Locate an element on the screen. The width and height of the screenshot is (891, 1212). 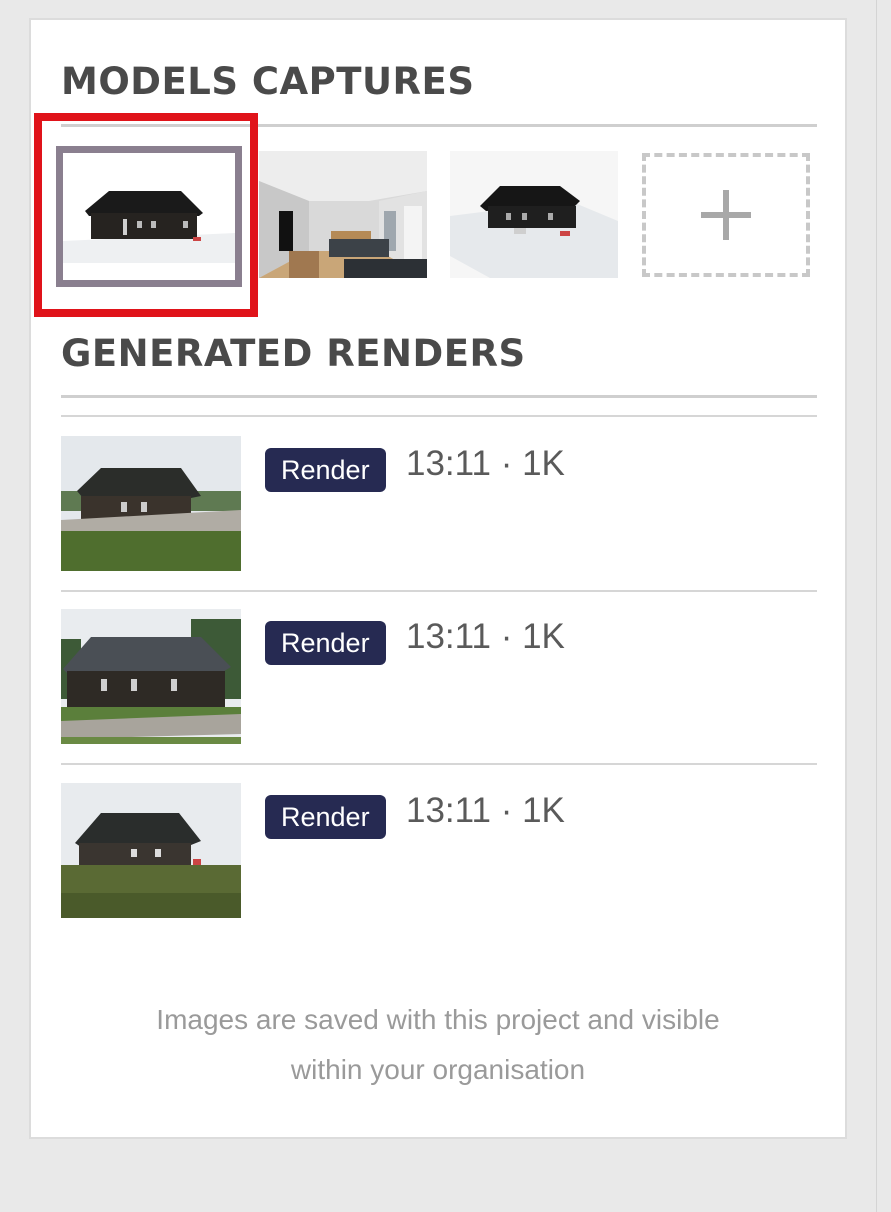
plus-icon is located at coordinates (726, 215).